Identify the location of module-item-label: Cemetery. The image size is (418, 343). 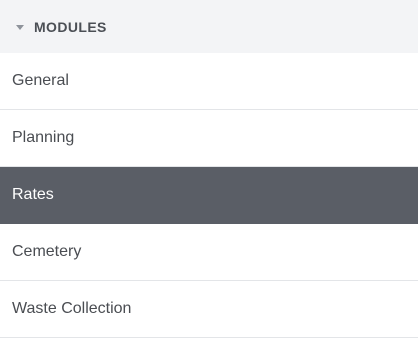
(47, 251).